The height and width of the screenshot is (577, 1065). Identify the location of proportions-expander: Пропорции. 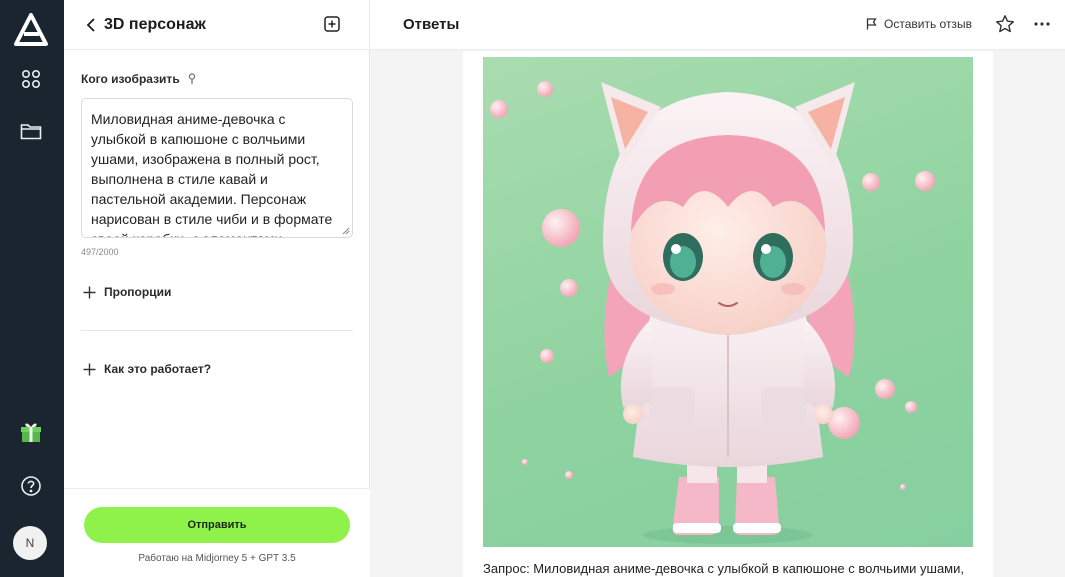
(127, 292).